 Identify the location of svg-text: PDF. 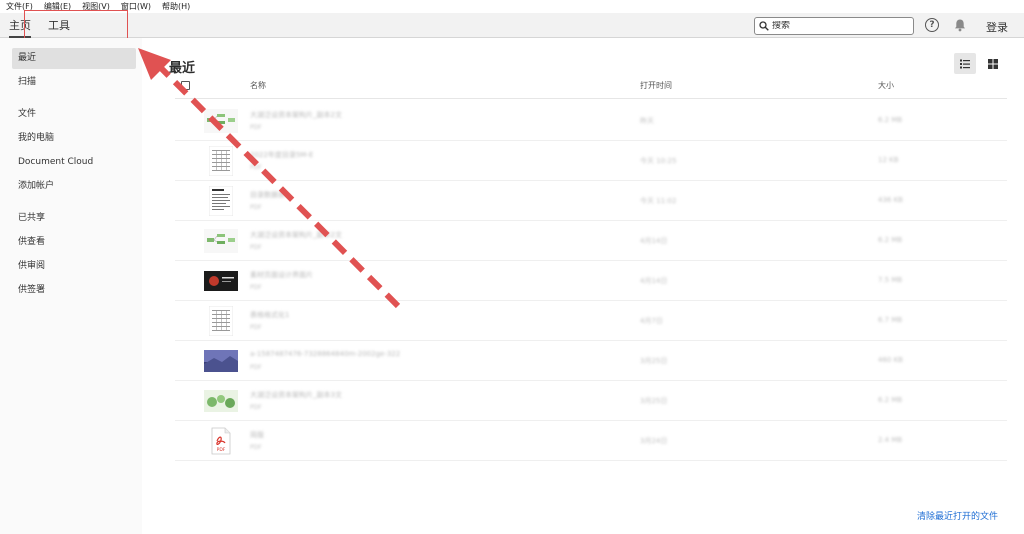
(221, 450).